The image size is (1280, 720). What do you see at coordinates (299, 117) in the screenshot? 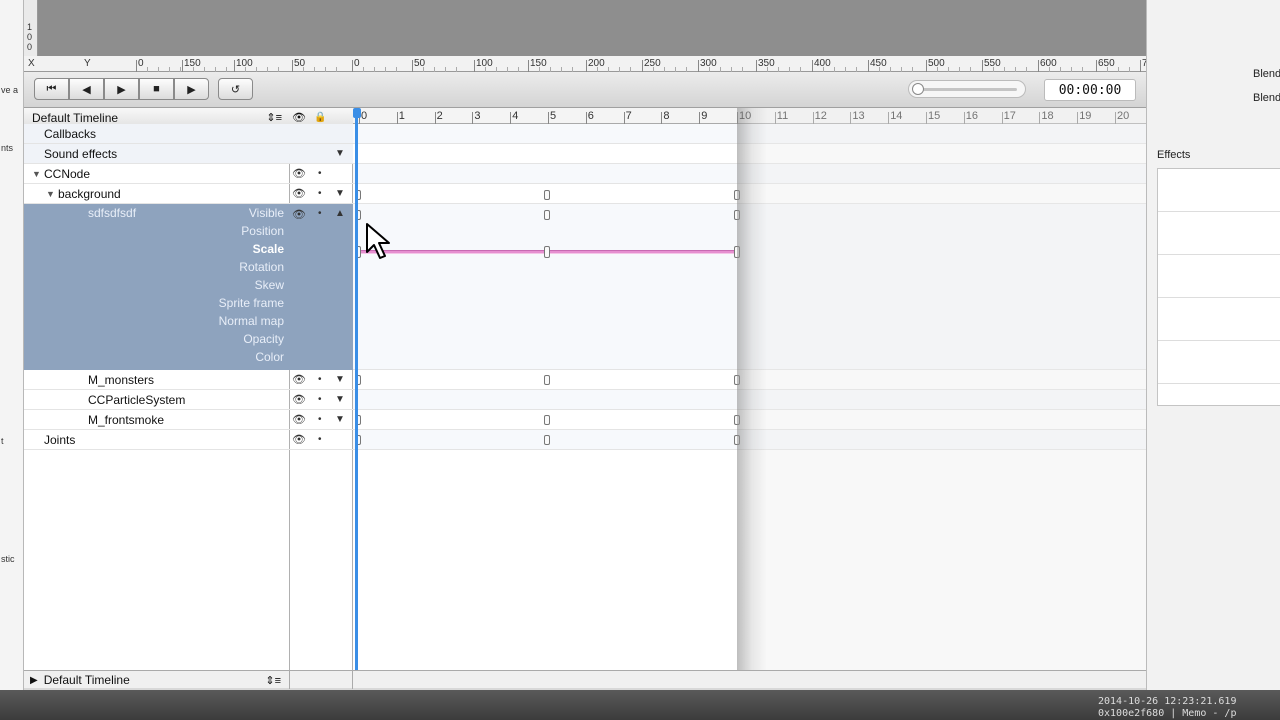
I see `eye-header-icon: 👁` at bounding box center [299, 117].